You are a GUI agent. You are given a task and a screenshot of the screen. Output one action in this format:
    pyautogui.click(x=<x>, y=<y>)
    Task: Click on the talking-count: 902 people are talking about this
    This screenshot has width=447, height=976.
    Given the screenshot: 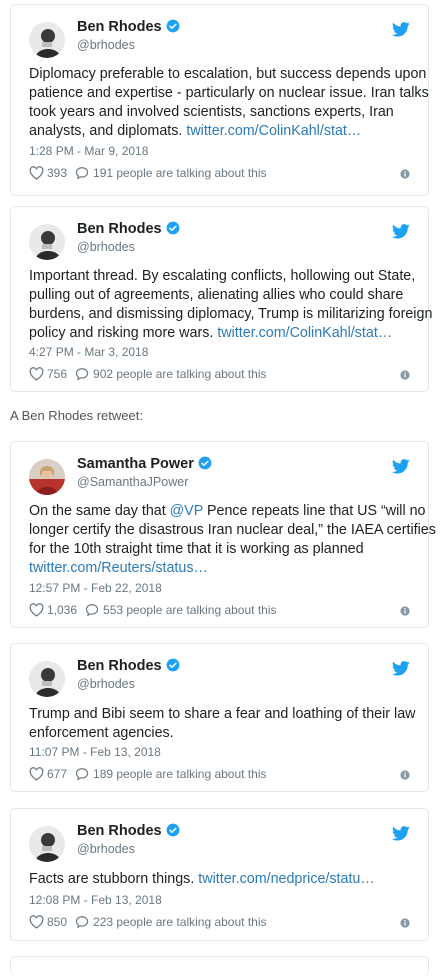 What is the action you would take?
    pyautogui.click(x=180, y=374)
    